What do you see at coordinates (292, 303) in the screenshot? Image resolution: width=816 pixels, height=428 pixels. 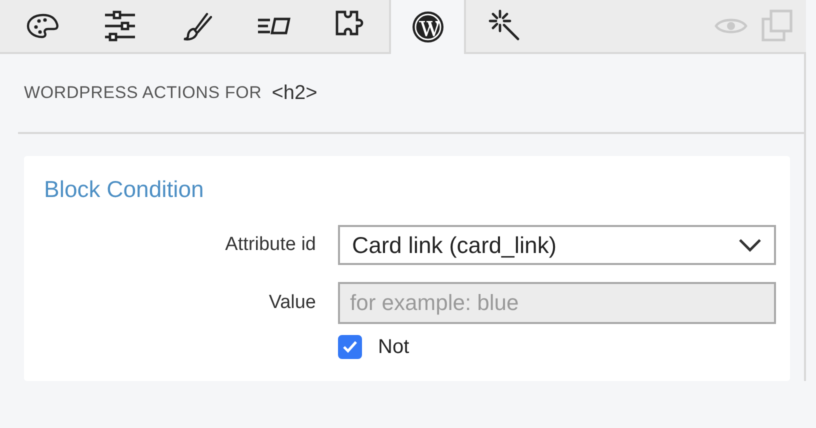 I see `field-label: Value` at bounding box center [292, 303].